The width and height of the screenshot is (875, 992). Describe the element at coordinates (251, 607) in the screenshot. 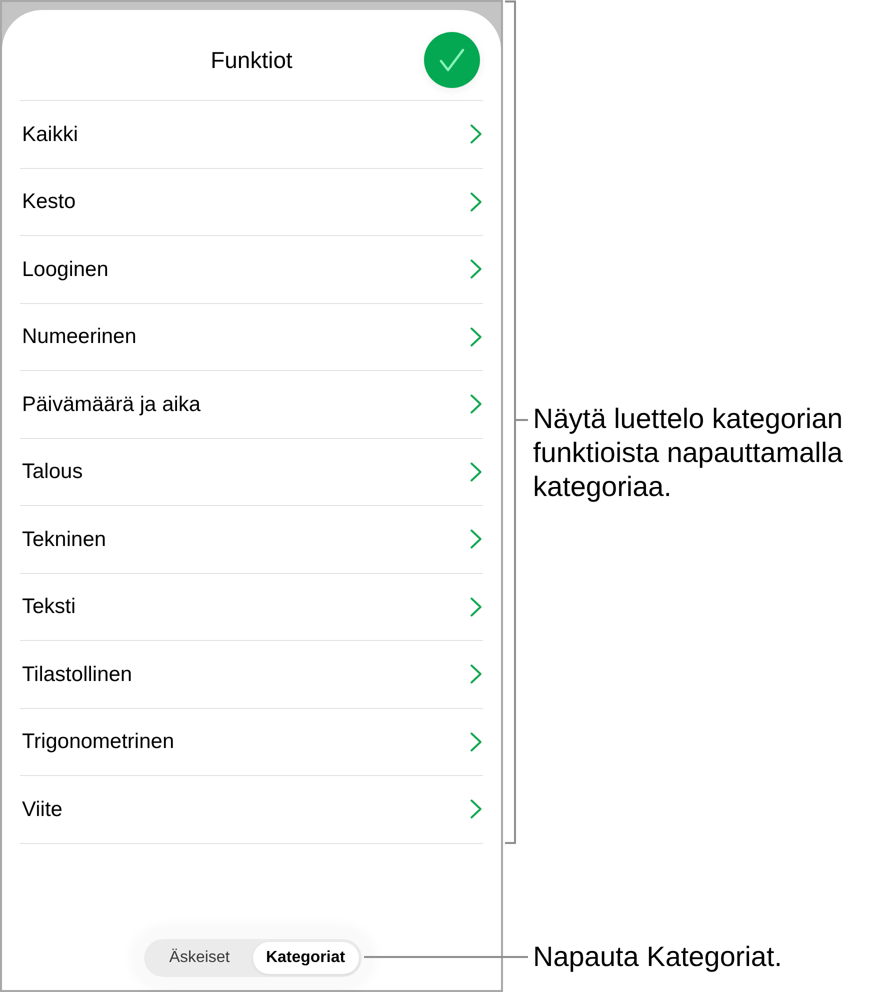

I see `category-row: Teksti` at that location.